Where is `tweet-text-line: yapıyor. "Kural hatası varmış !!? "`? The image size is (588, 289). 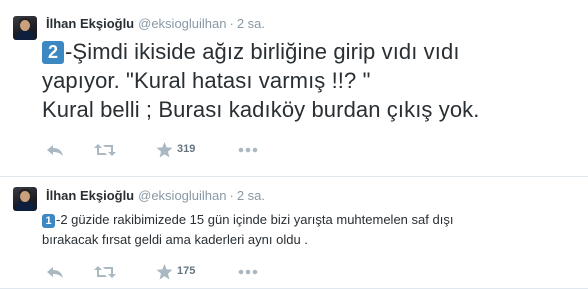 tweet-text-line: yapıyor. "Kural hatası varmış !!? " is located at coordinates (206, 80).